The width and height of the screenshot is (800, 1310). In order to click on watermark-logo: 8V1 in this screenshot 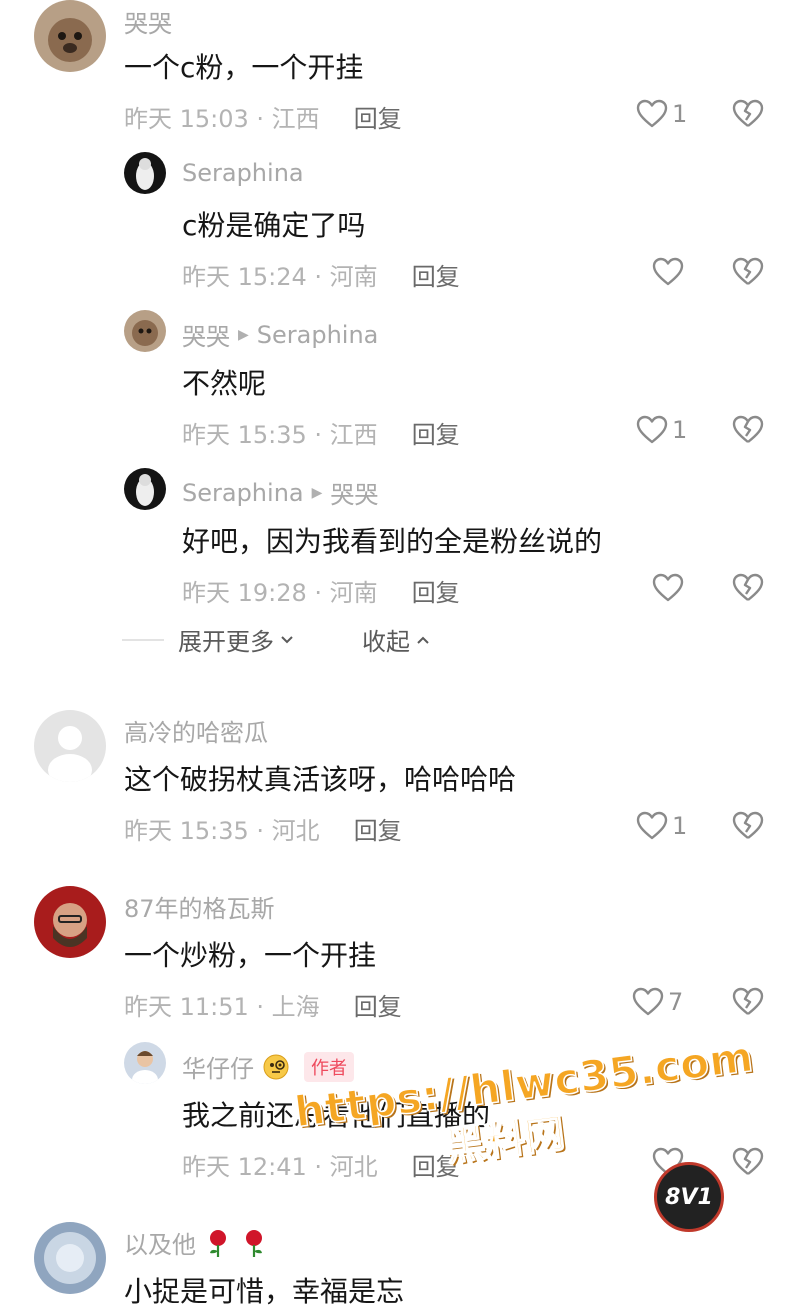, I will do `click(689, 1197)`.